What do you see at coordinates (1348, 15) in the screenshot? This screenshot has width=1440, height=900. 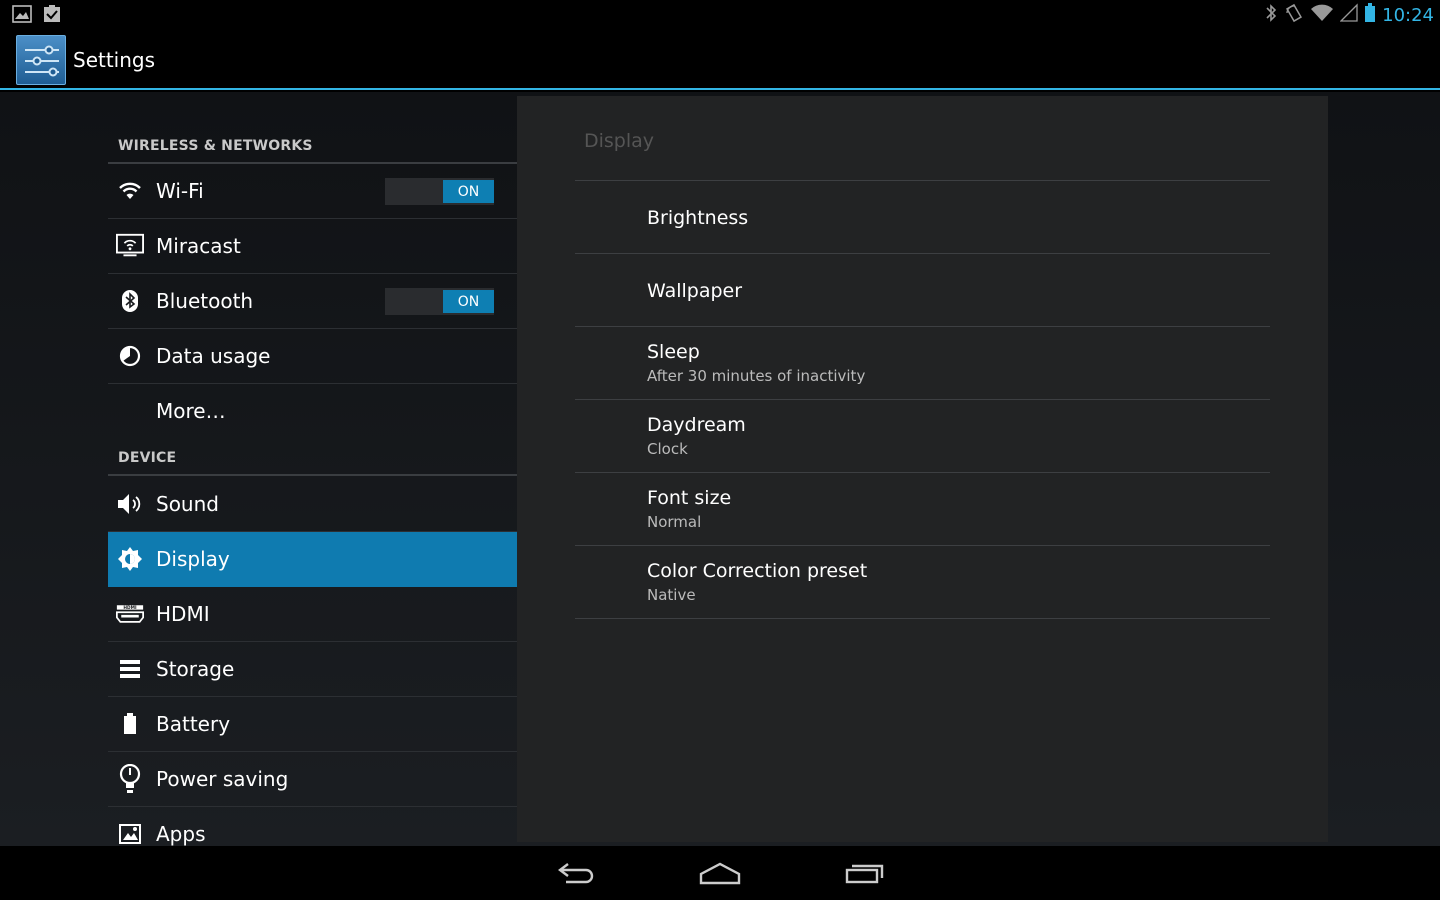 I see `signal-icon` at bounding box center [1348, 15].